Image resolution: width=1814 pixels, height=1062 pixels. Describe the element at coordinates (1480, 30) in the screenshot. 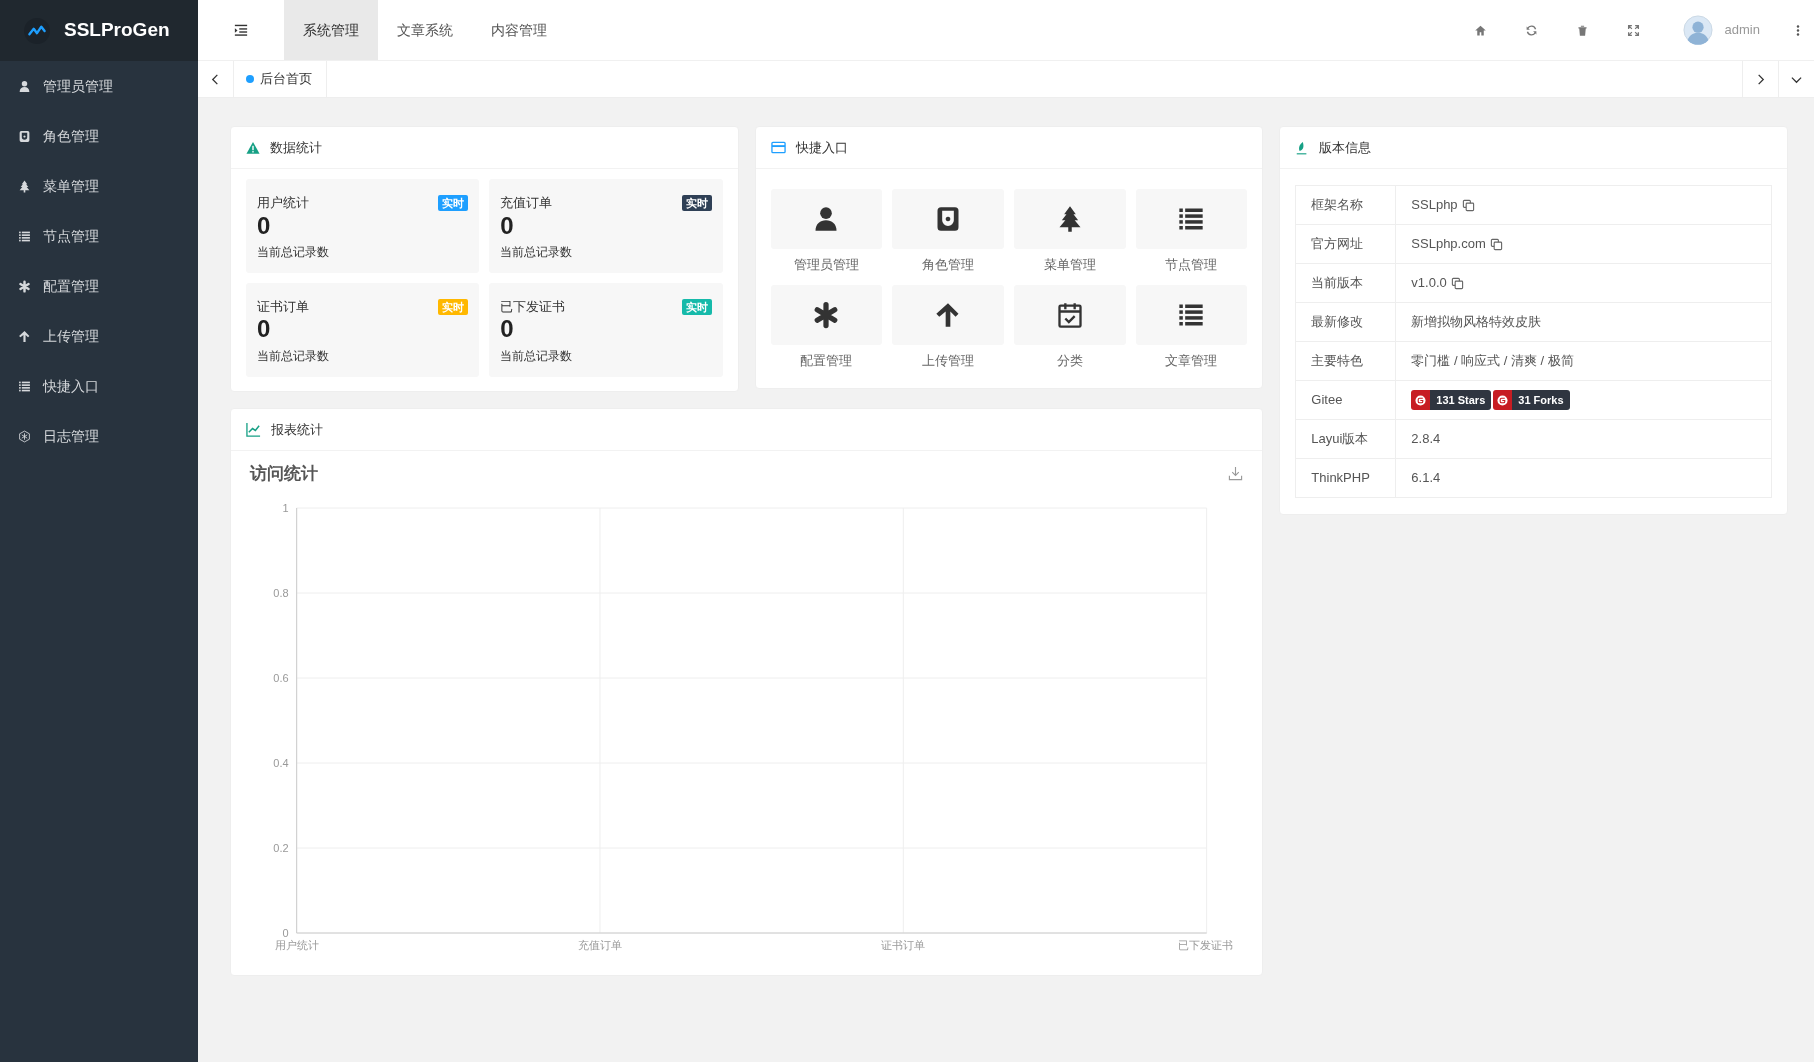

I see `home-icon` at that location.